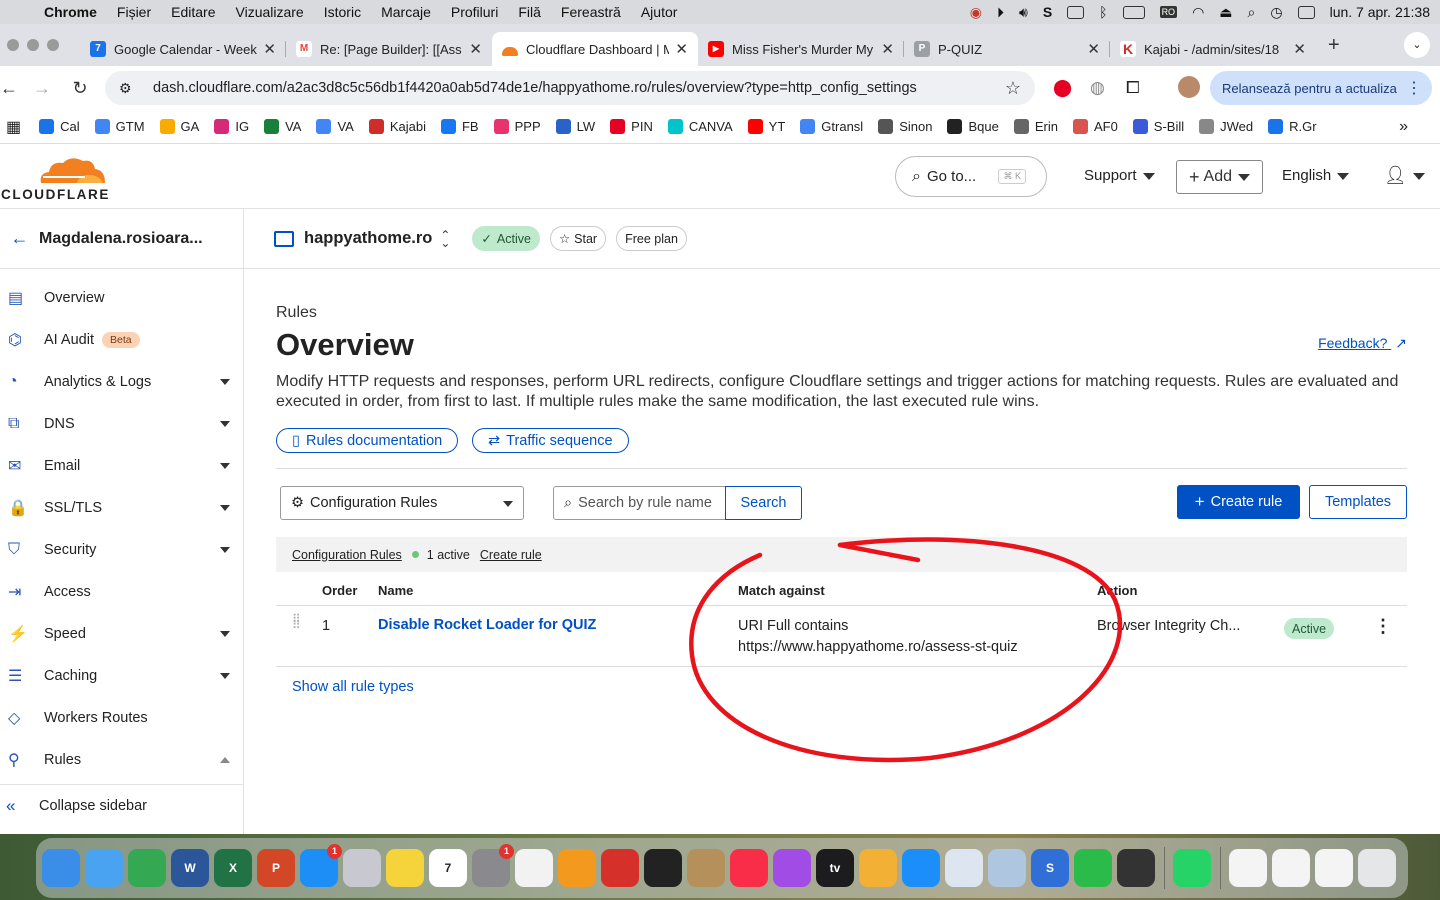 This screenshot has width=1440, height=900. Describe the element at coordinates (33, 45) in the screenshot. I see `minimize-window-button` at that location.